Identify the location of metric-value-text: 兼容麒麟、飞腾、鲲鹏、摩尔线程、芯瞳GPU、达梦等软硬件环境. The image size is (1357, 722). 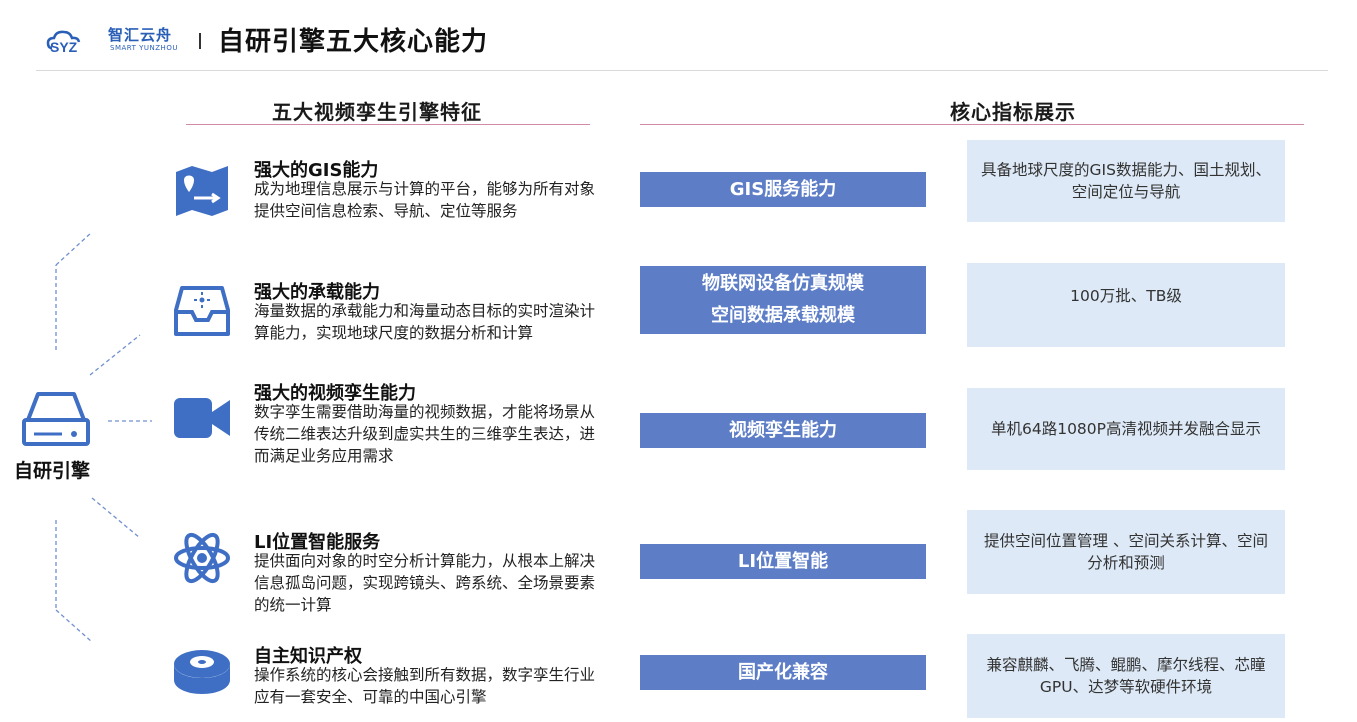
(1126, 676).